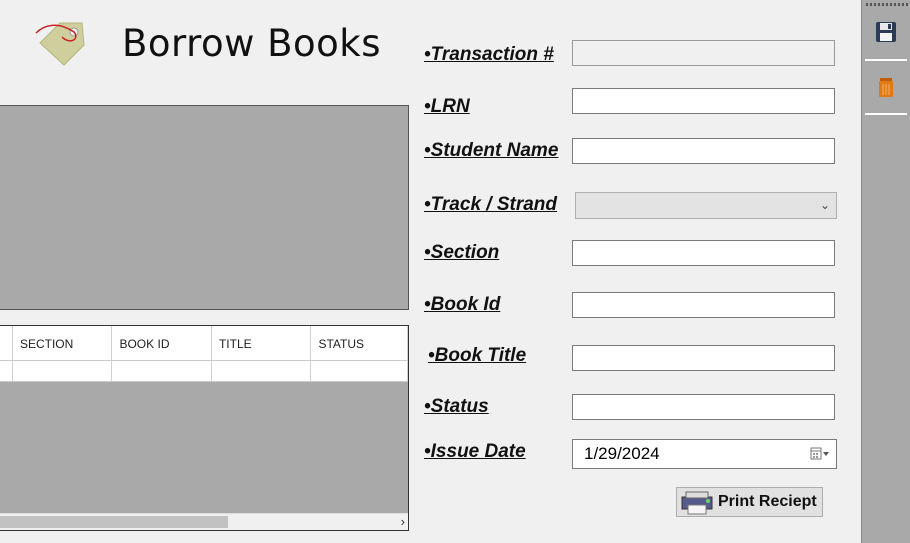 The height and width of the screenshot is (543, 910). Describe the element at coordinates (697, 502) in the screenshot. I see `printer-icon` at that location.